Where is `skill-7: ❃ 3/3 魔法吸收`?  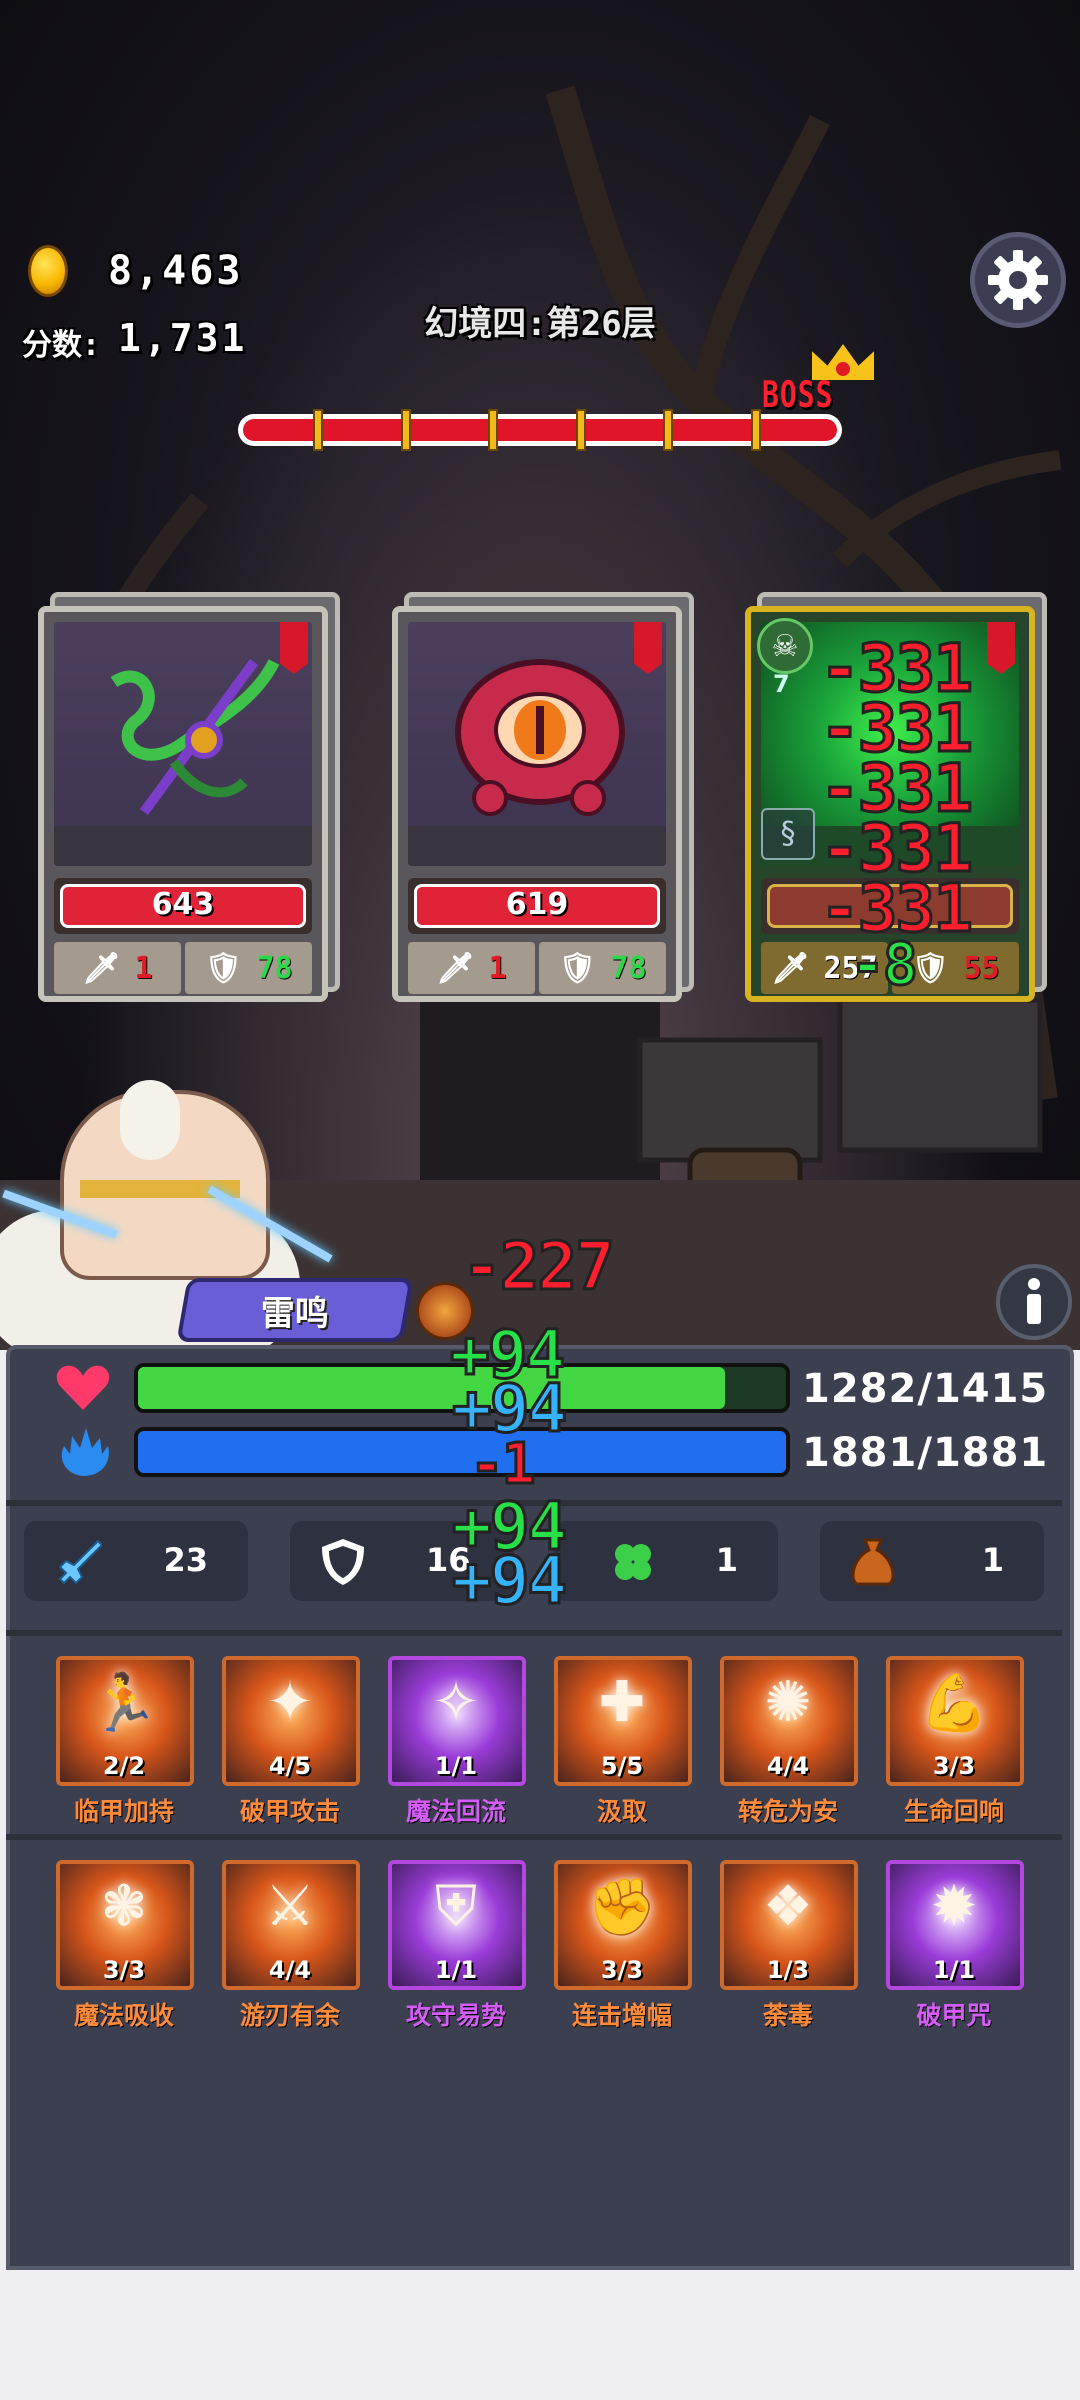
skill-7: ❃ 3/3 魔法吸收 is located at coordinates (124, 1945).